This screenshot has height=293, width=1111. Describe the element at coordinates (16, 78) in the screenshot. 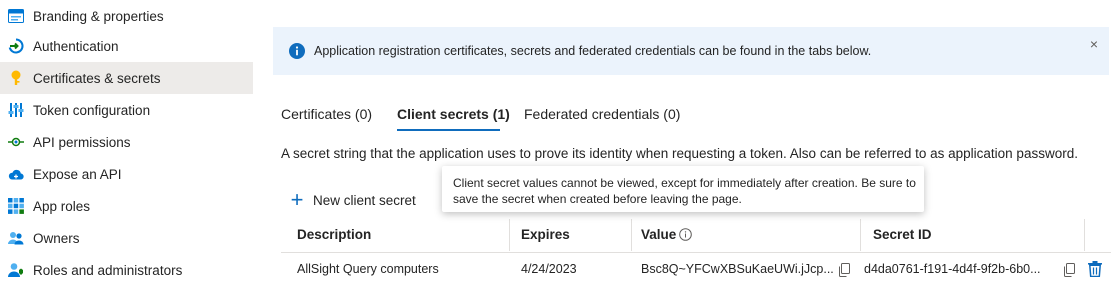

I see `key-icon` at that location.